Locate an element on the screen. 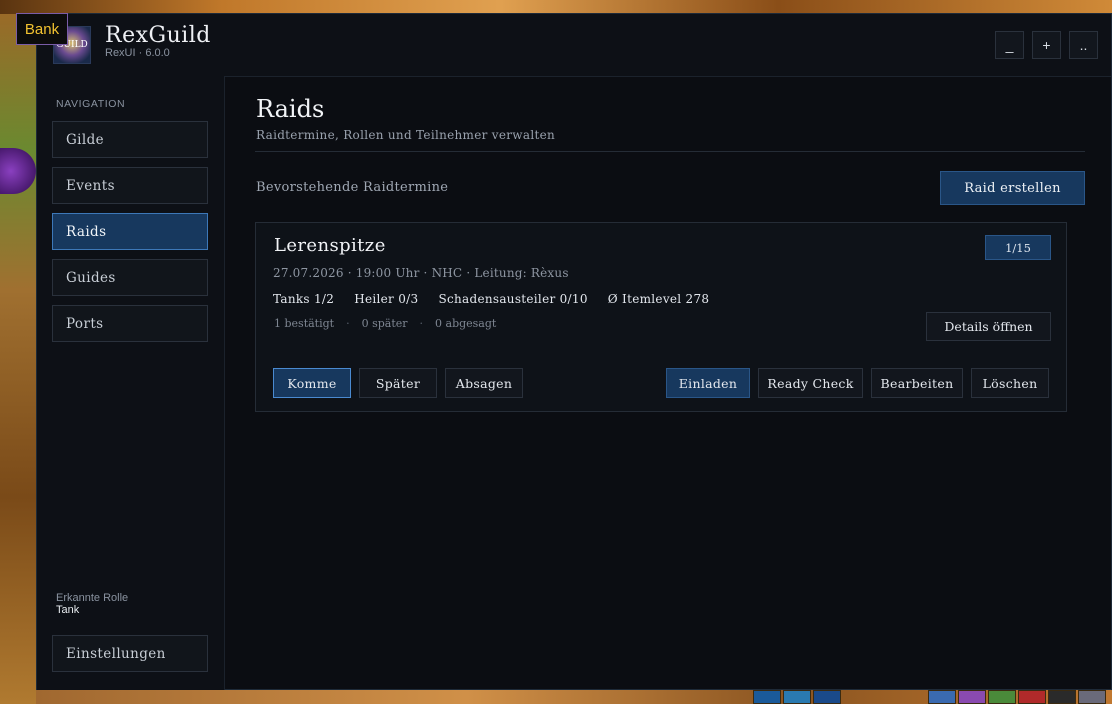  raid-name: Lerenspitze is located at coordinates (330, 245).